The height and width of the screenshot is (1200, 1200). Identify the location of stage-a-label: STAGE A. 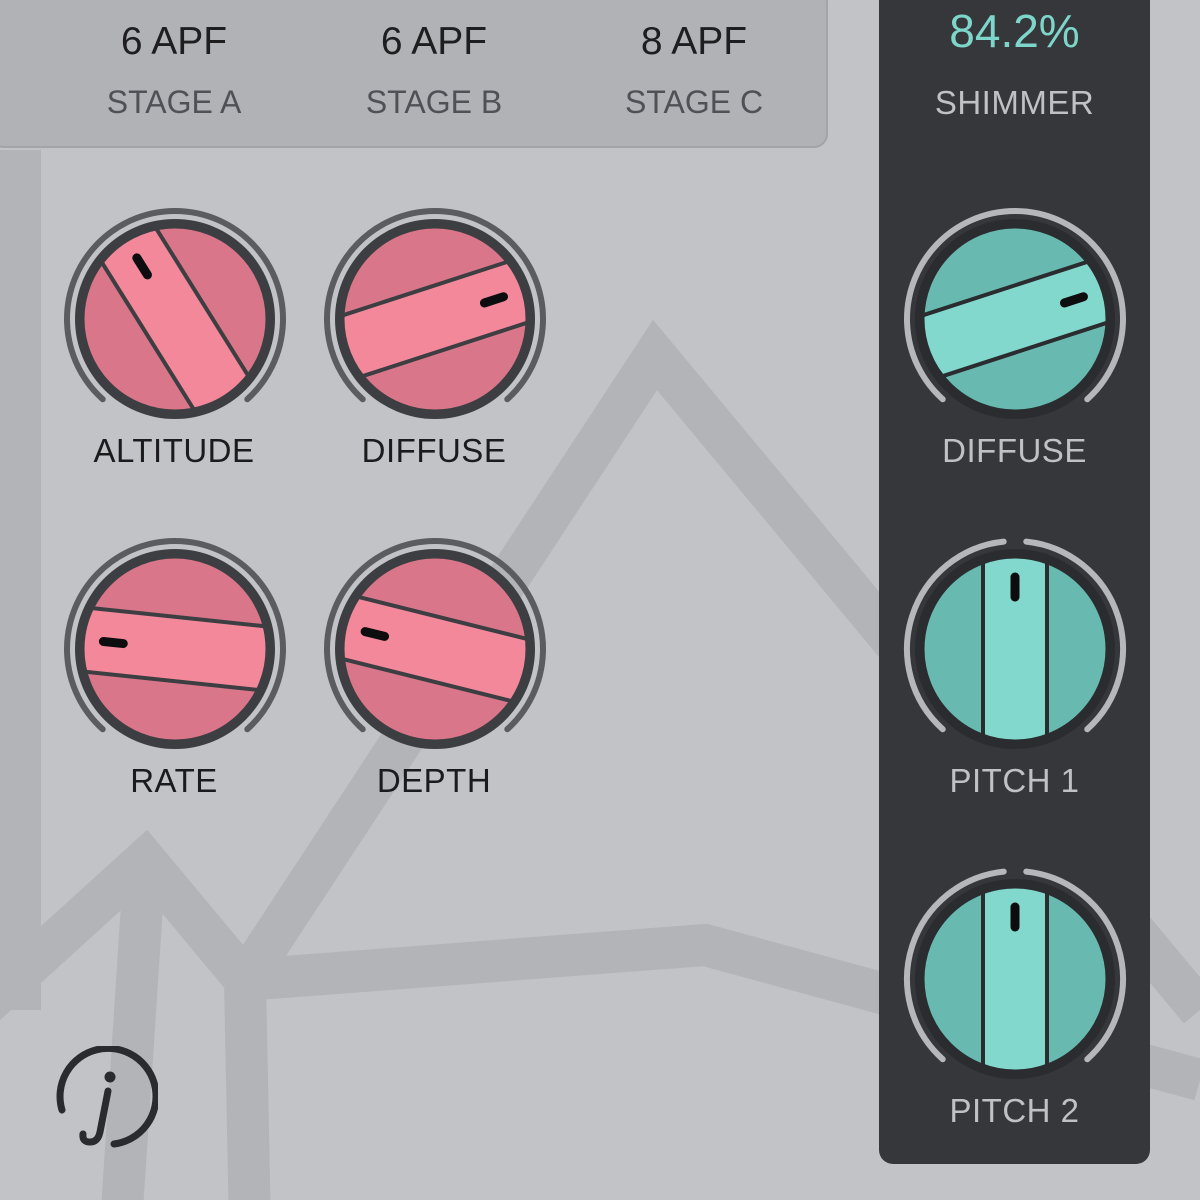
(174, 102).